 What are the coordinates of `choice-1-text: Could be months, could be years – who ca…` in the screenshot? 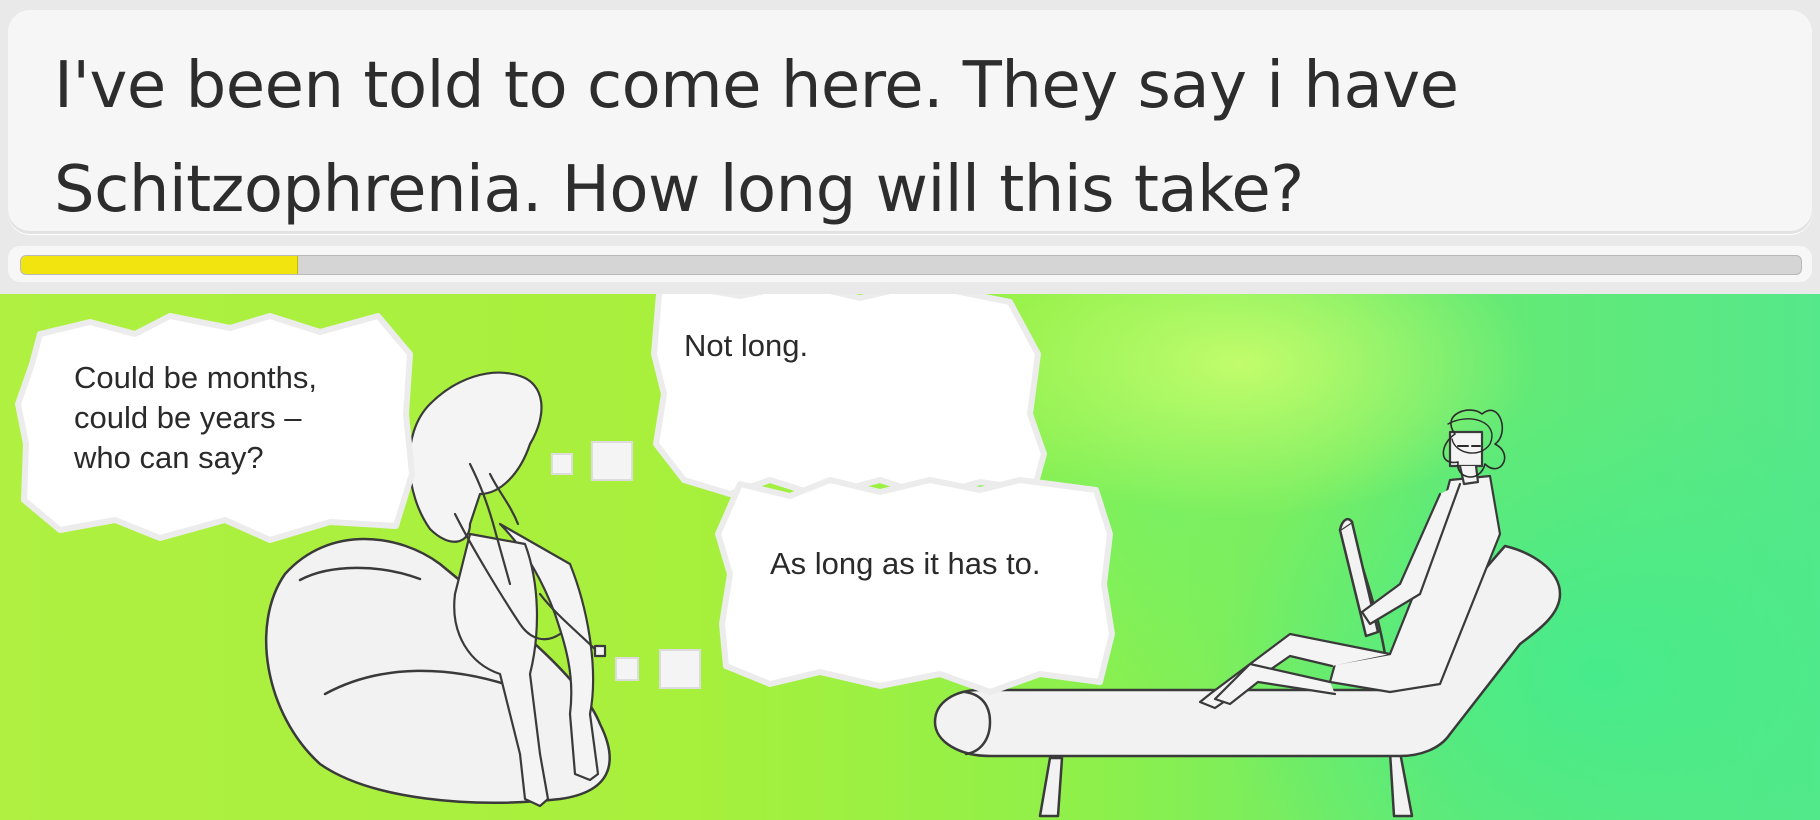 It's located at (234, 418).